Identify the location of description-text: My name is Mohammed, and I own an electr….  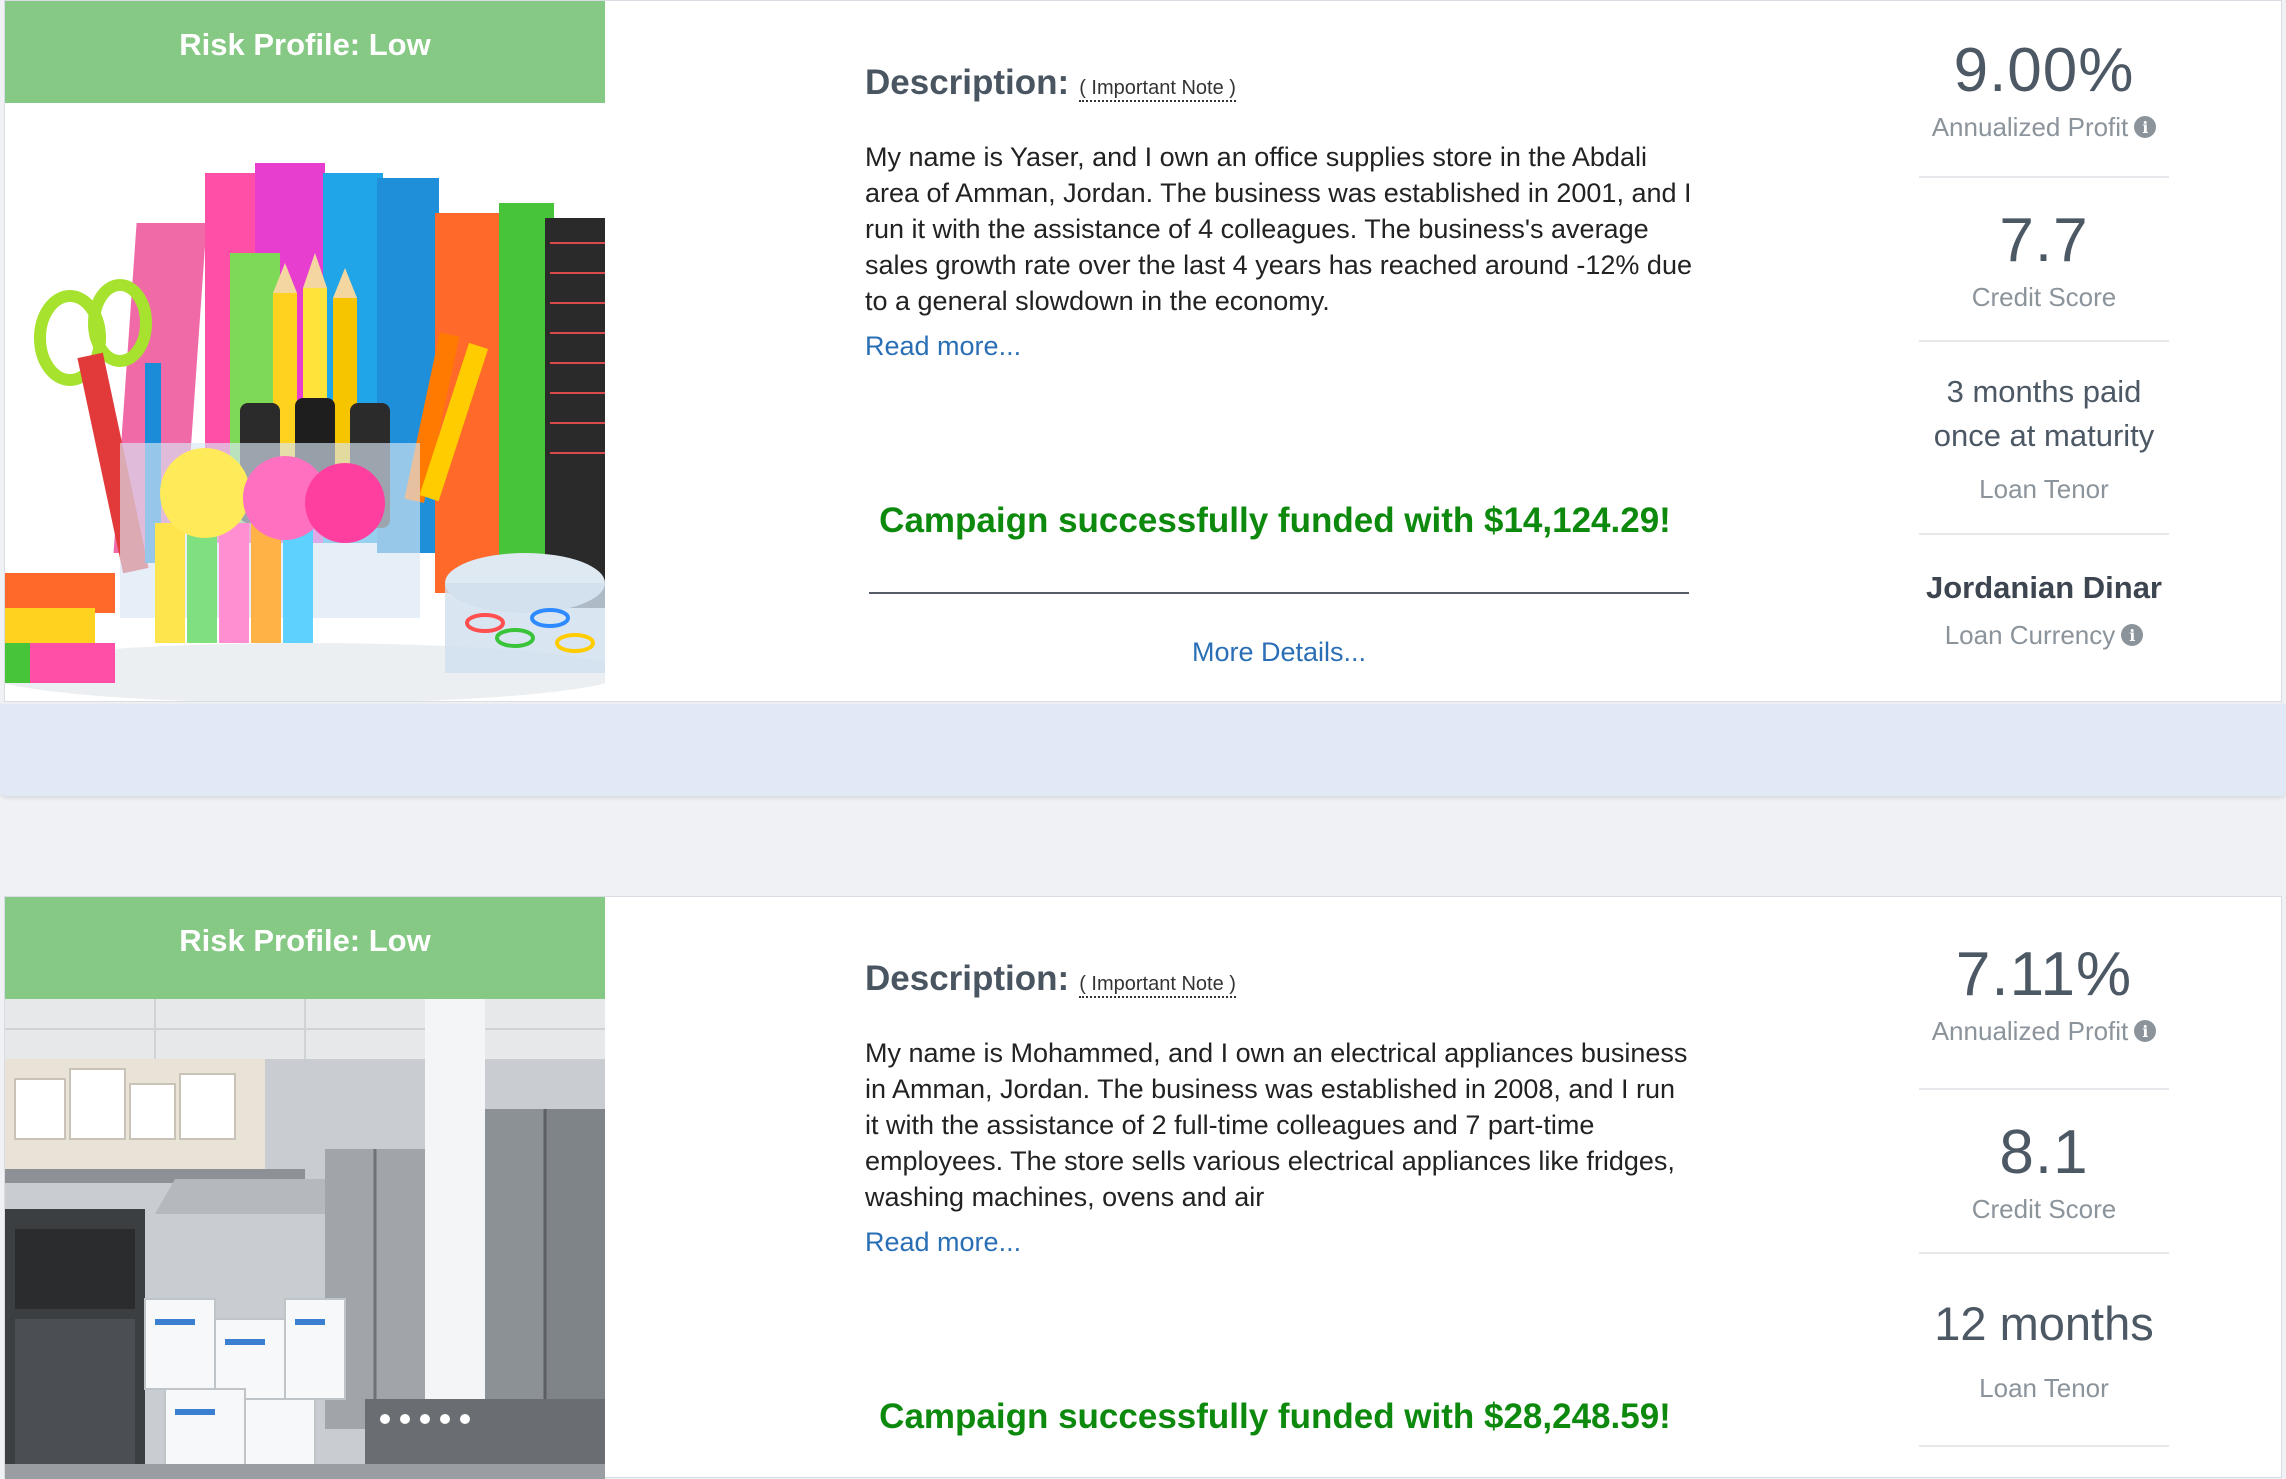
(1276, 1125).